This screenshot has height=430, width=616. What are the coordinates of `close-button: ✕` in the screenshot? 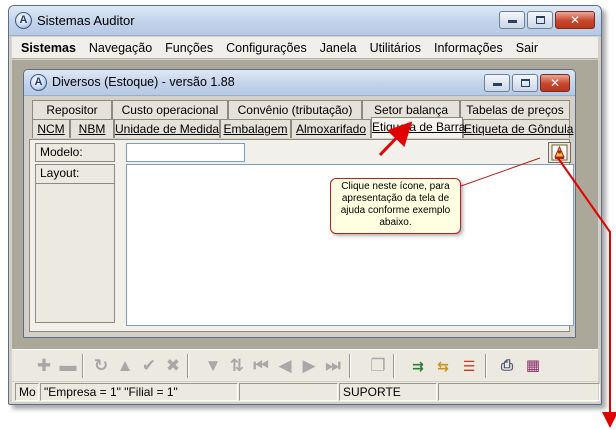 It's located at (575, 20).